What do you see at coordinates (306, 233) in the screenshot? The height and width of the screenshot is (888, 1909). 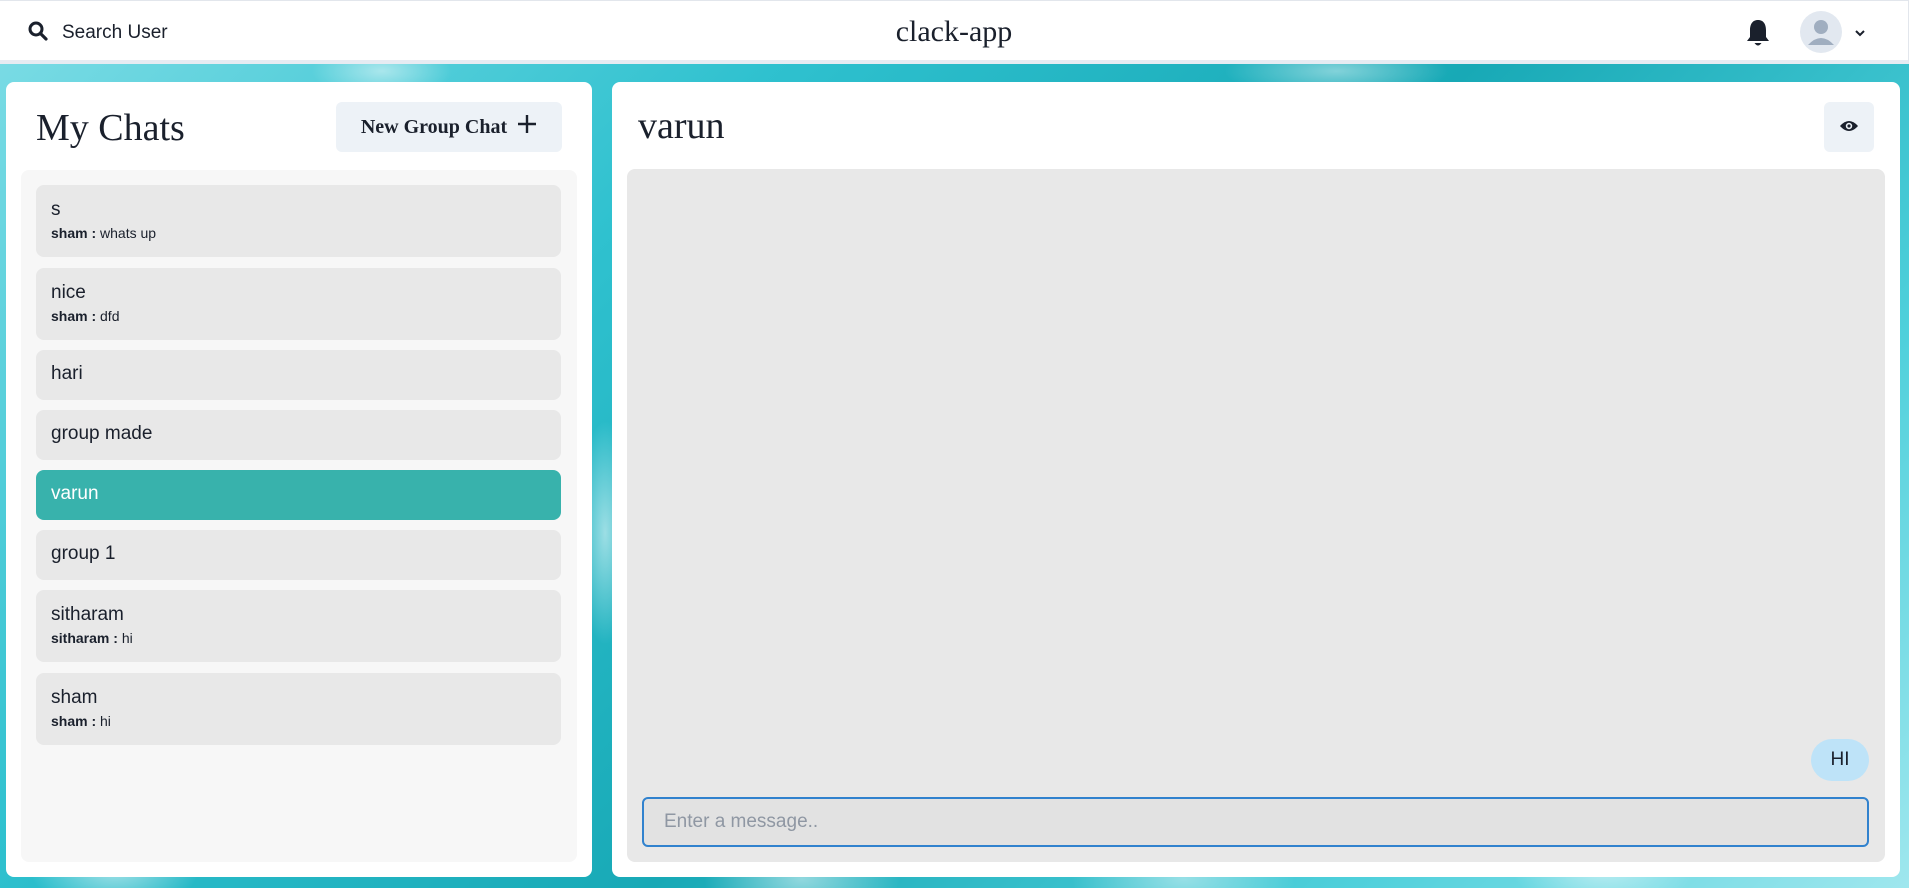 I see `chat-preview: sham : whats up` at bounding box center [306, 233].